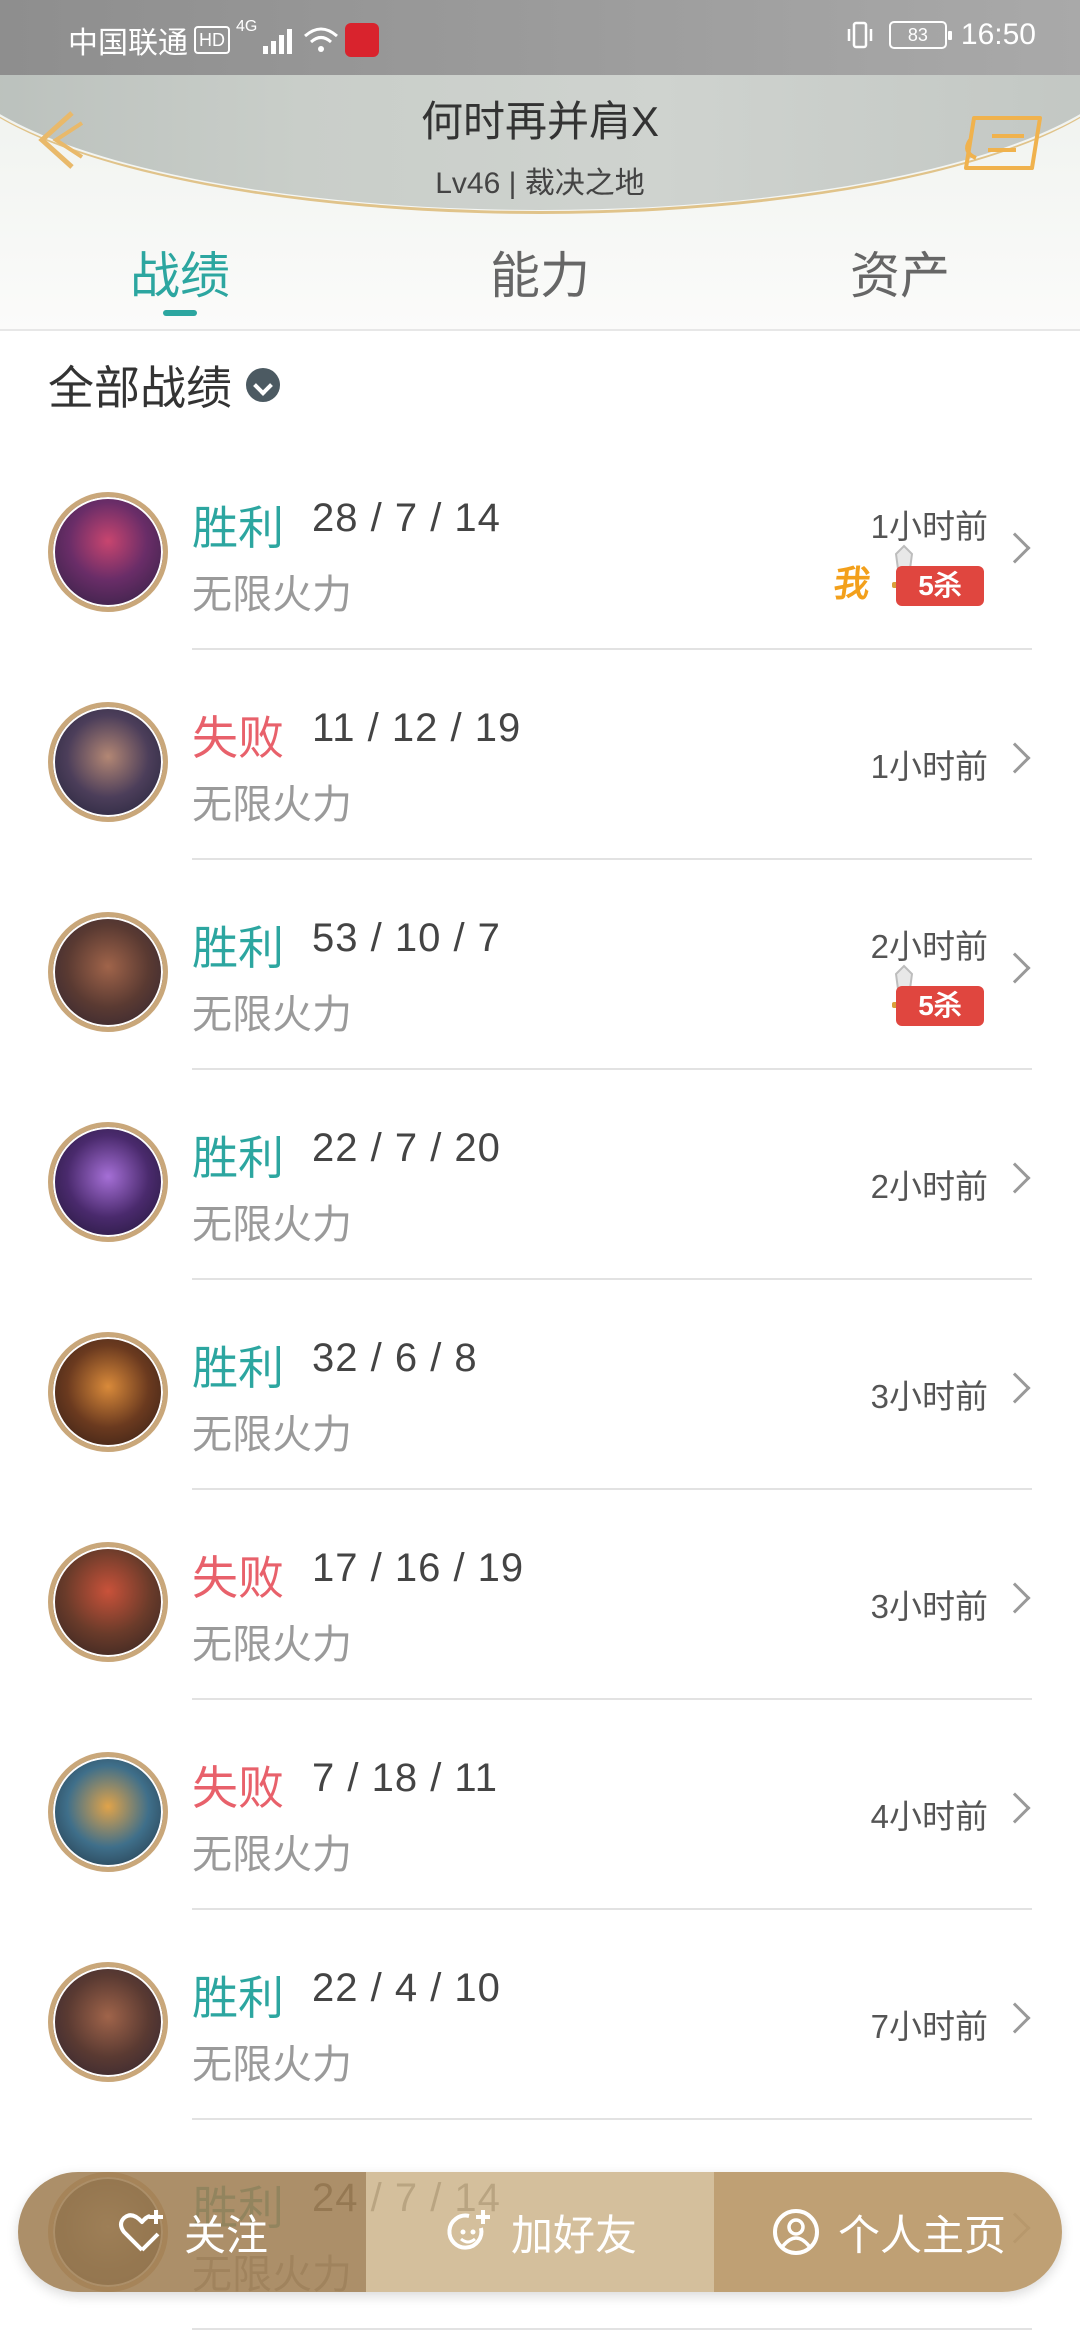  I want to click on match-filter-dropdown: 全部战绩, so click(164, 385).